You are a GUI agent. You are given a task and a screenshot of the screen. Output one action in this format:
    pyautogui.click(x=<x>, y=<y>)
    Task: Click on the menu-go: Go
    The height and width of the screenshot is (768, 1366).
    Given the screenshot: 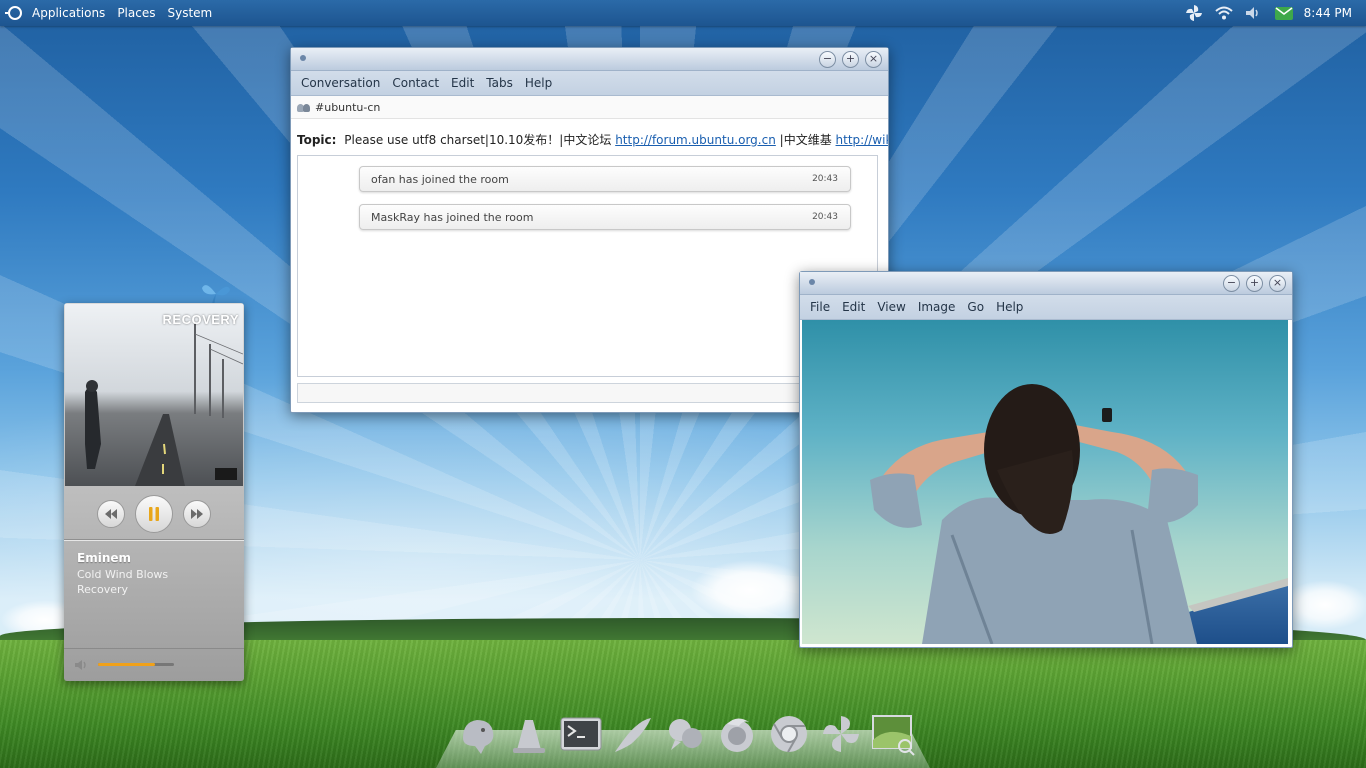 What is the action you would take?
    pyautogui.click(x=975, y=307)
    